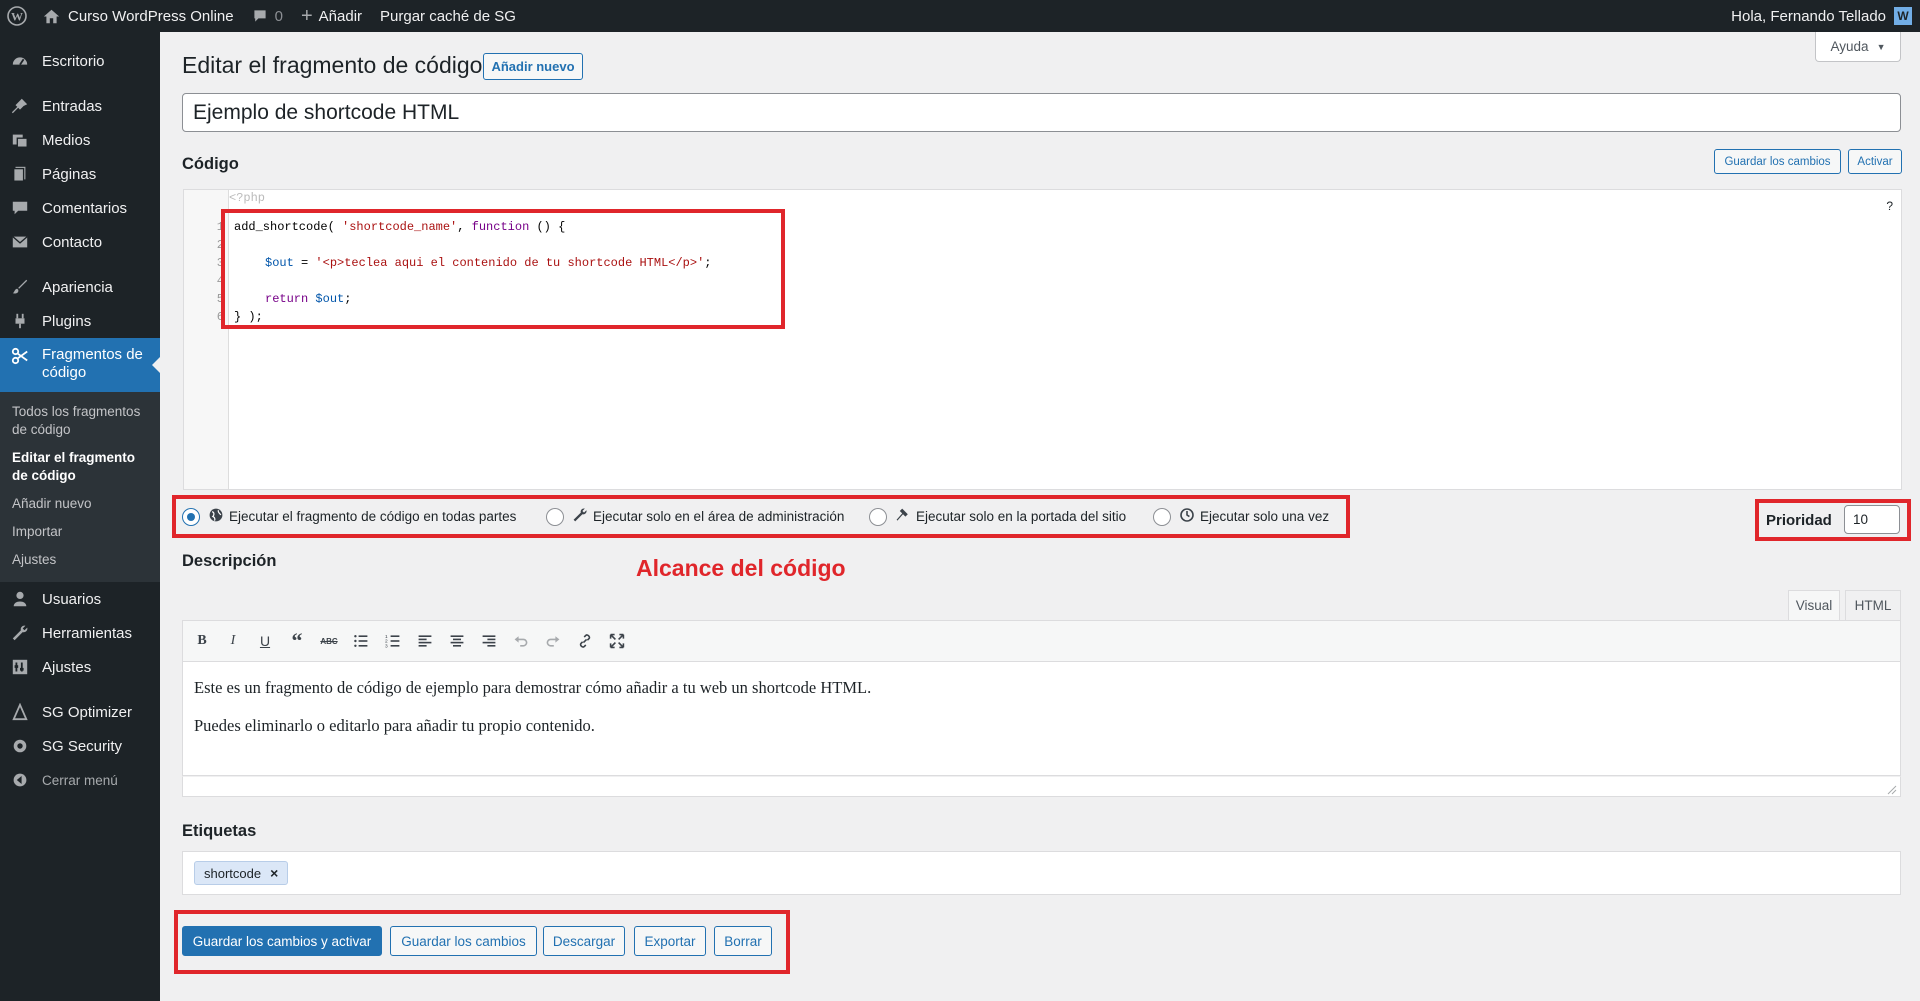 The image size is (1920, 1001). I want to click on undo-icon, so click(521, 641).